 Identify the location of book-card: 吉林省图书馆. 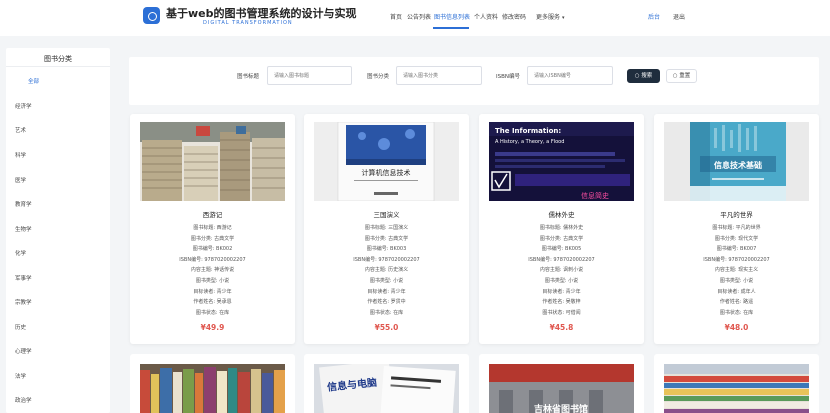
(561, 383).